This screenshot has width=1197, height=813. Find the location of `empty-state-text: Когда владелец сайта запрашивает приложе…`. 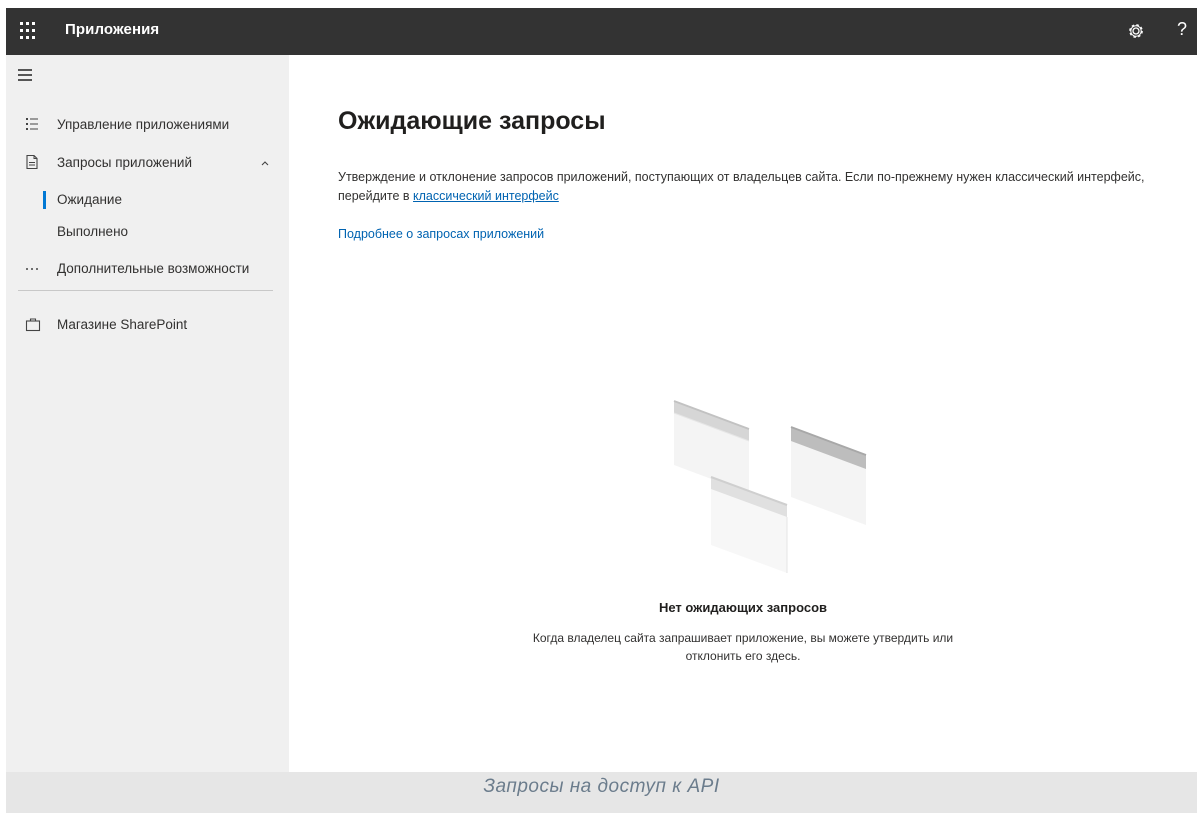

empty-state-text: Когда владелец сайта запрашивает приложе… is located at coordinates (743, 647).